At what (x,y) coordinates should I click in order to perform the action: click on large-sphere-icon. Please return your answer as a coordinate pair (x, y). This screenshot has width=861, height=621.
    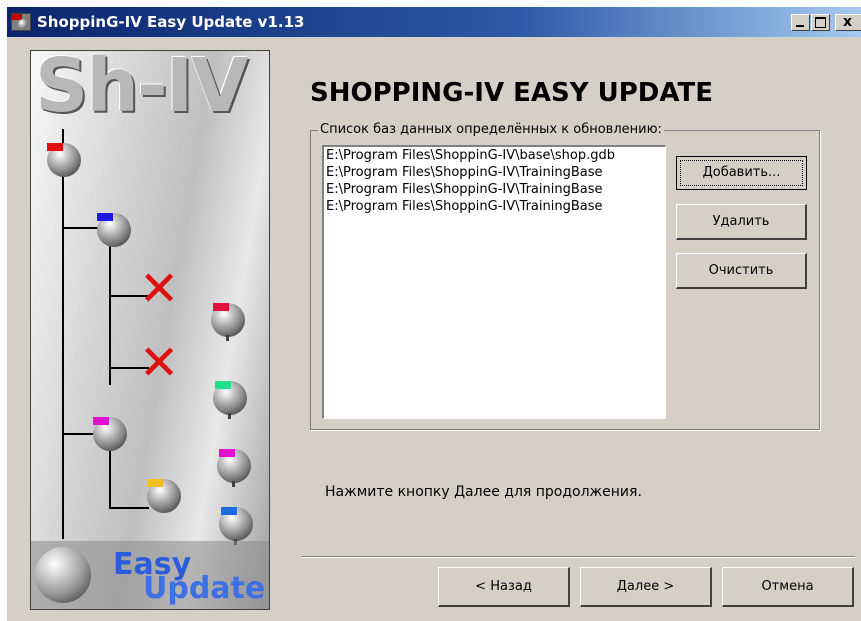
    Looking at the image, I should click on (63, 575).